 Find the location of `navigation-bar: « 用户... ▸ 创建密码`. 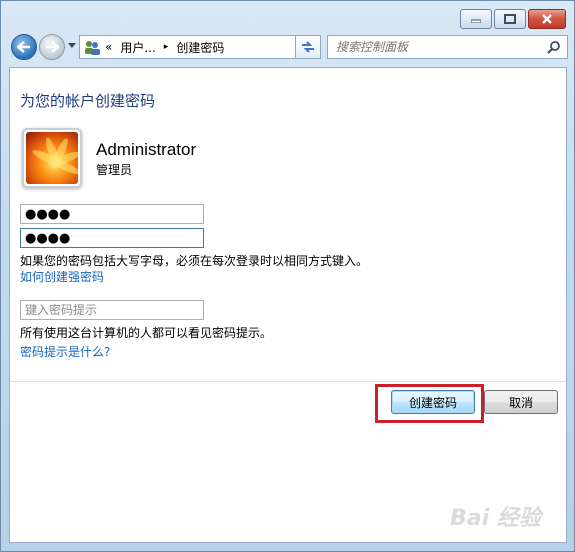

navigation-bar: « 用户... ▸ 创建密码 is located at coordinates (288, 48).